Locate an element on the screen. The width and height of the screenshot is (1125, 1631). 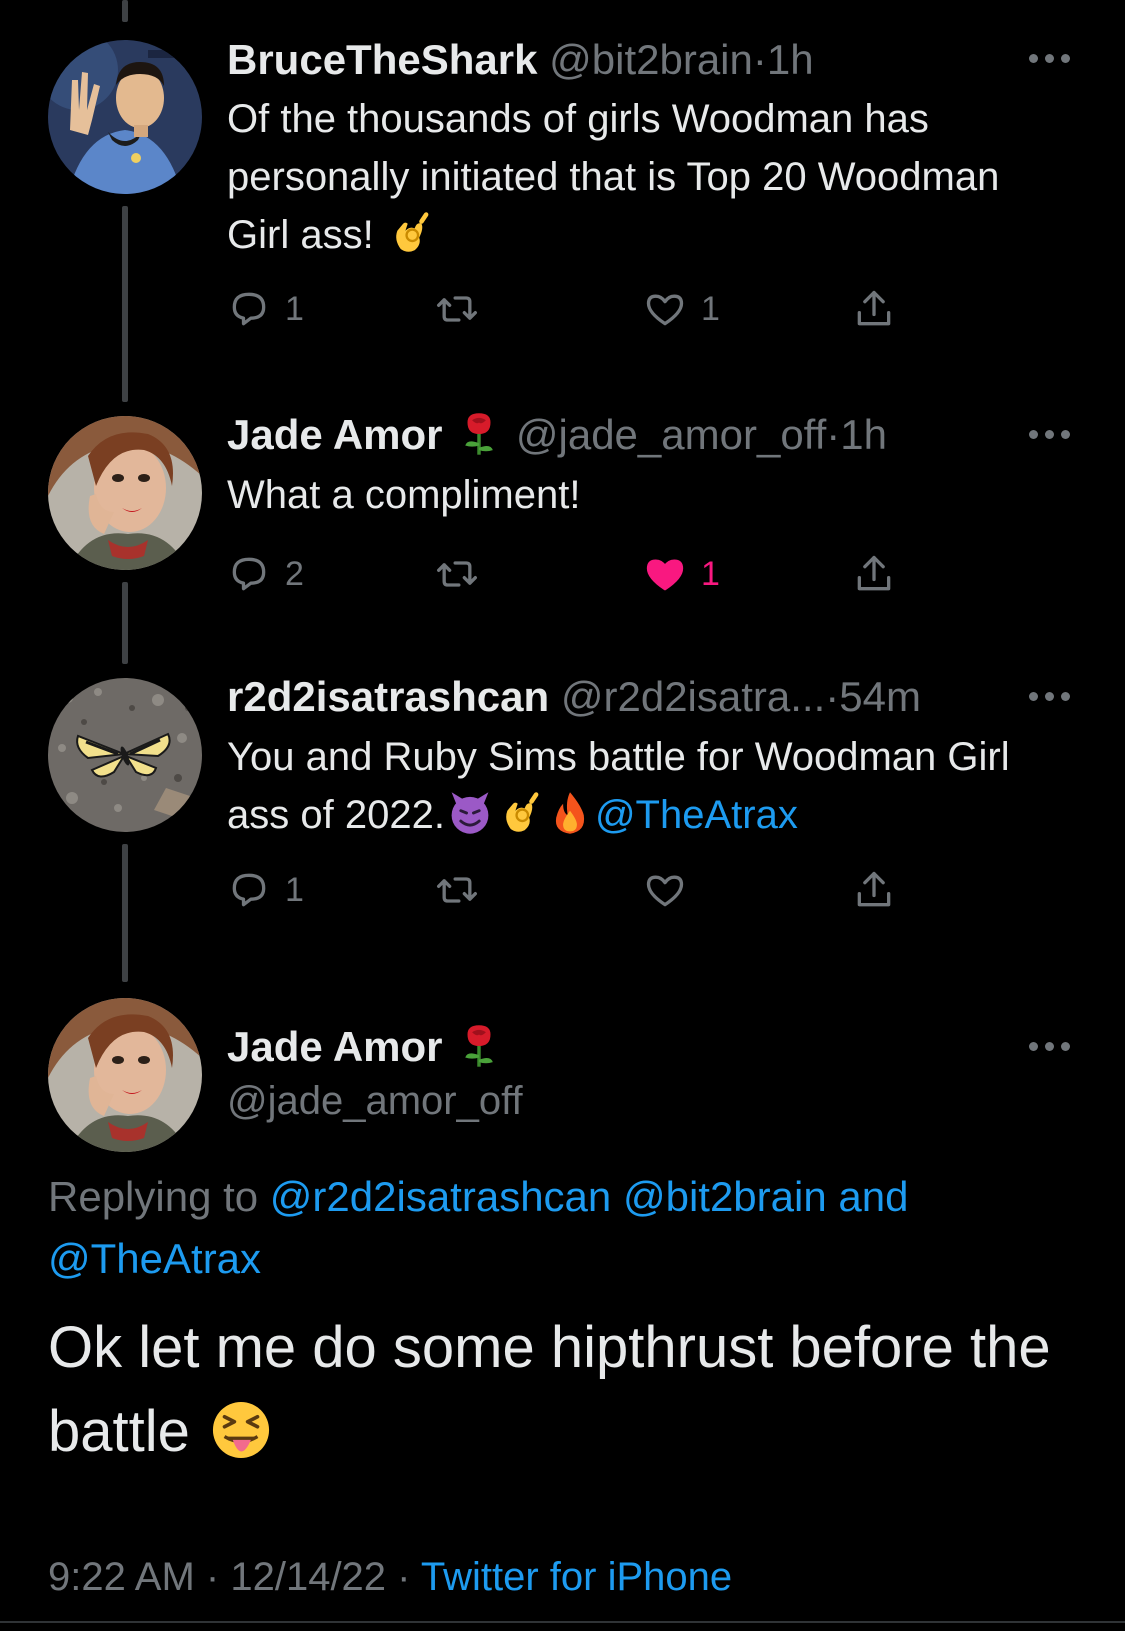
fire-emoji is located at coordinates (570, 813).